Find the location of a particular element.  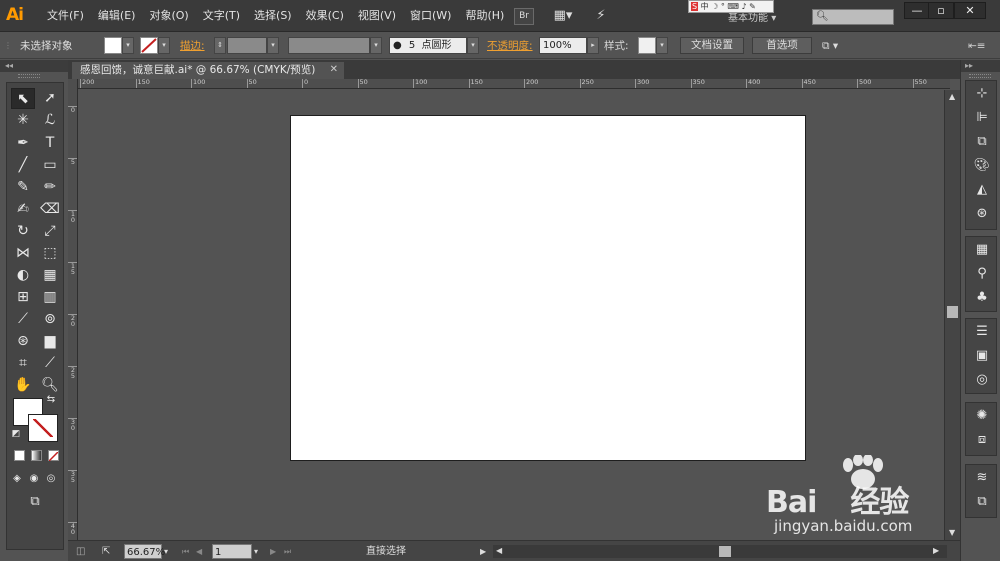

artboard-number-field: 1 is located at coordinates (232, 551).